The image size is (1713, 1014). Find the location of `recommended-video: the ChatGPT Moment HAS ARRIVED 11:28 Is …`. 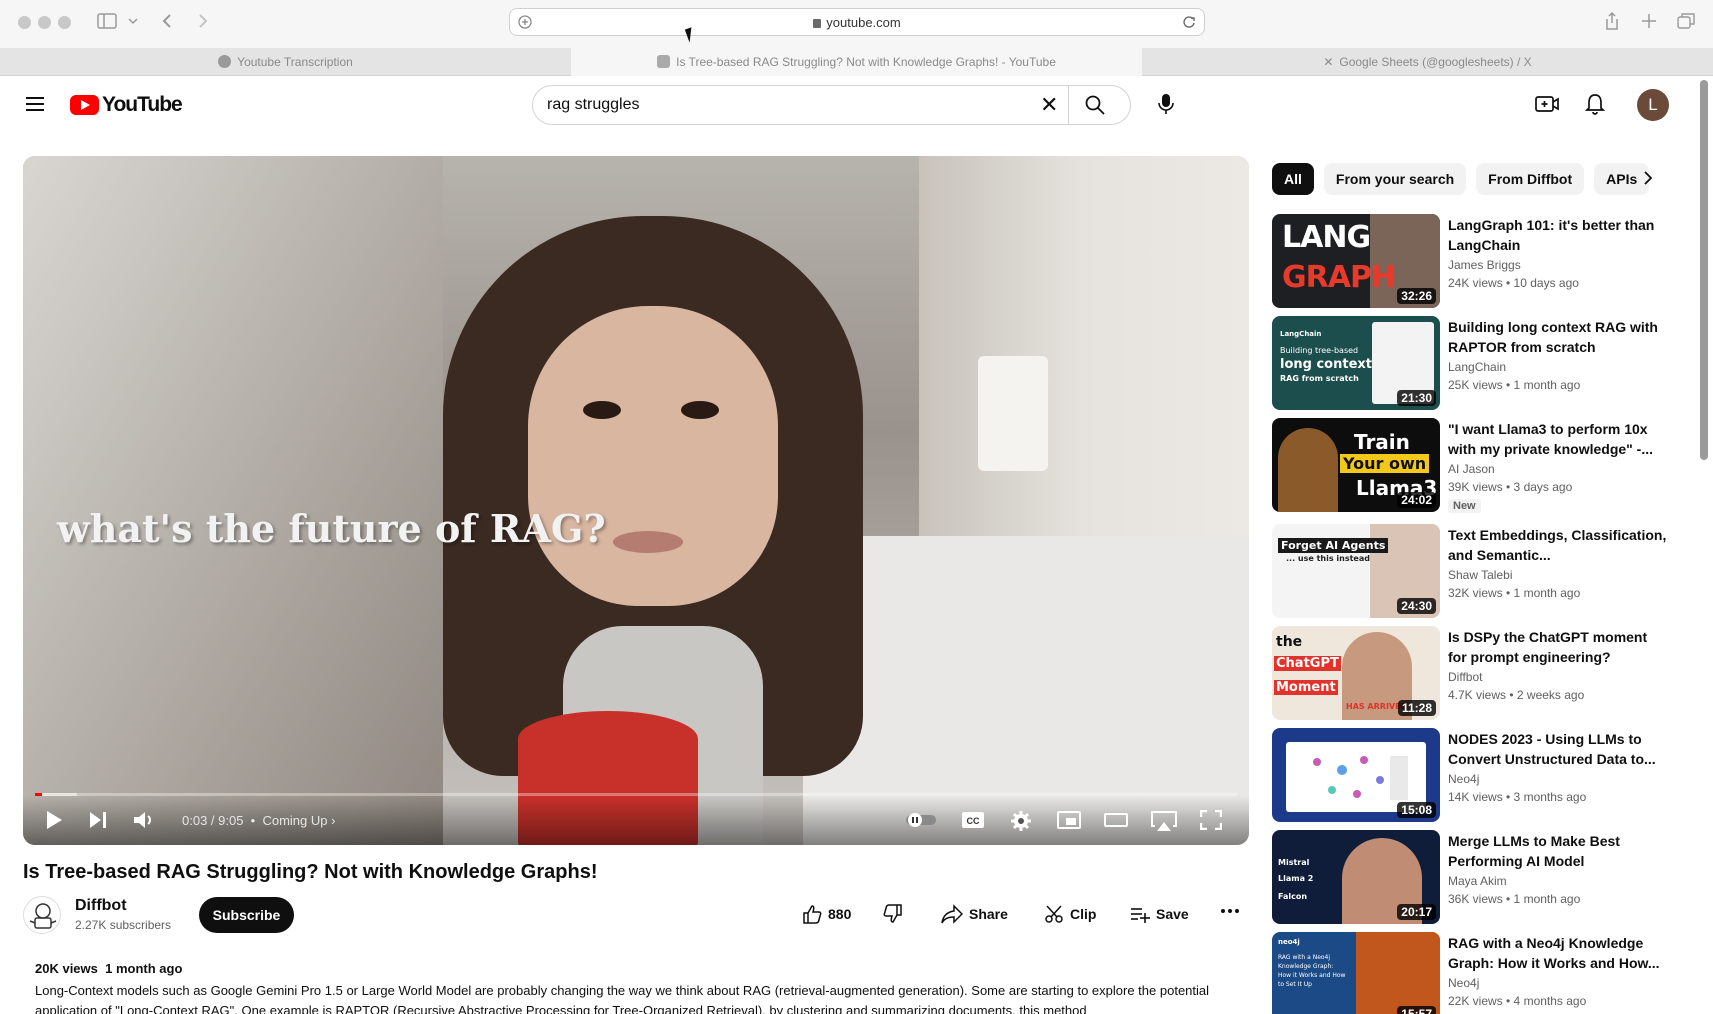

recommended-video: the ChatGPT Moment HAS ARRIVED 11:28 Is … is located at coordinates (1482, 673).